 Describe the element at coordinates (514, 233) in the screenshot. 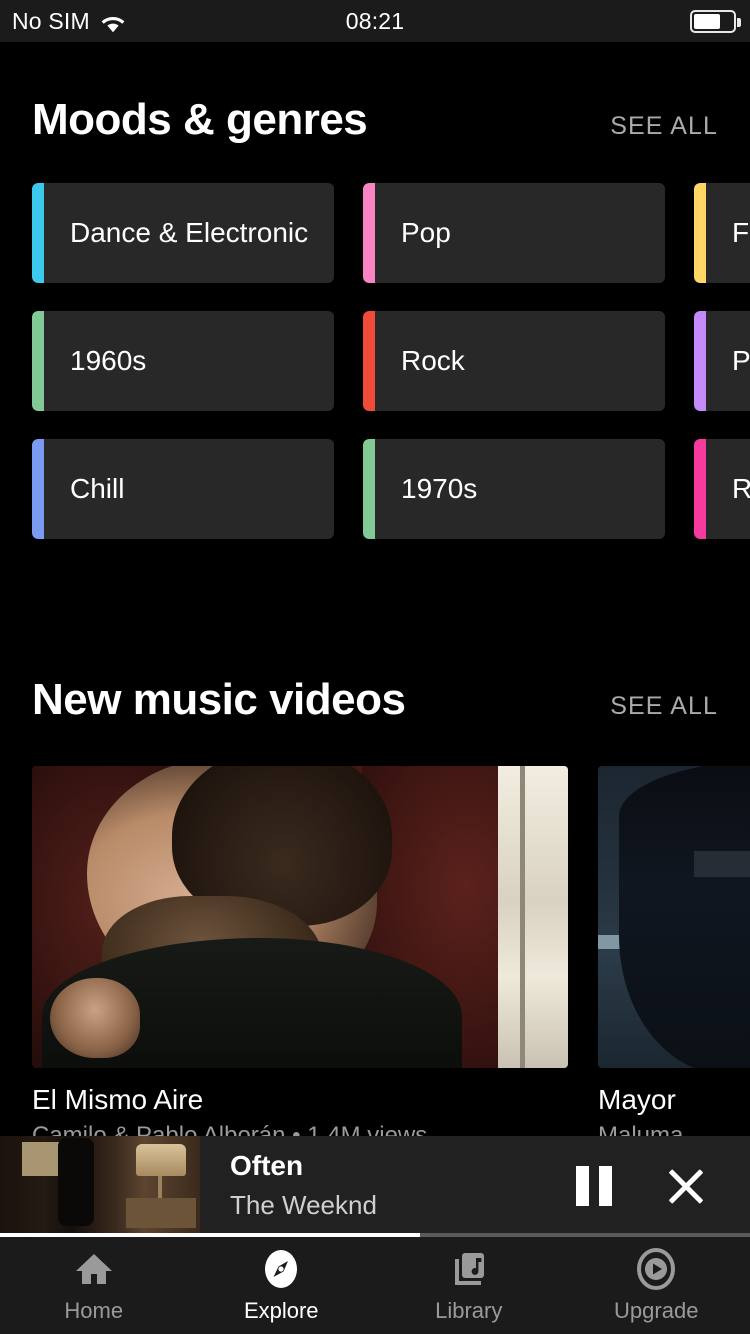

I see `genre-chip: Pop` at that location.